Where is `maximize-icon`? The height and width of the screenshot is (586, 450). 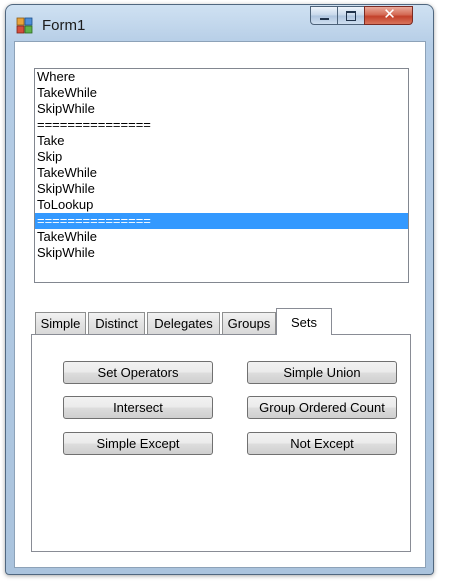
maximize-icon is located at coordinates (351, 16).